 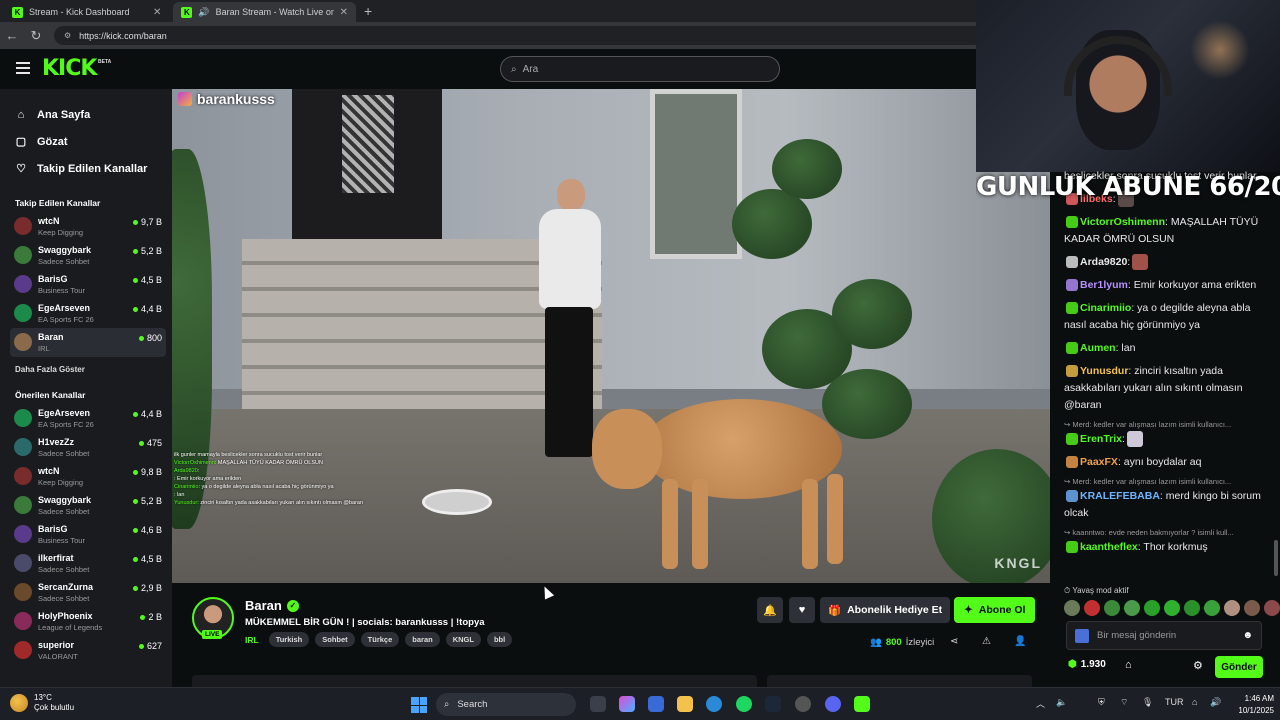 What do you see at coordinates (1099, 462) in the screenshot?
I see `chat-username: PaaxFX` at bounding box center [1099, 462].